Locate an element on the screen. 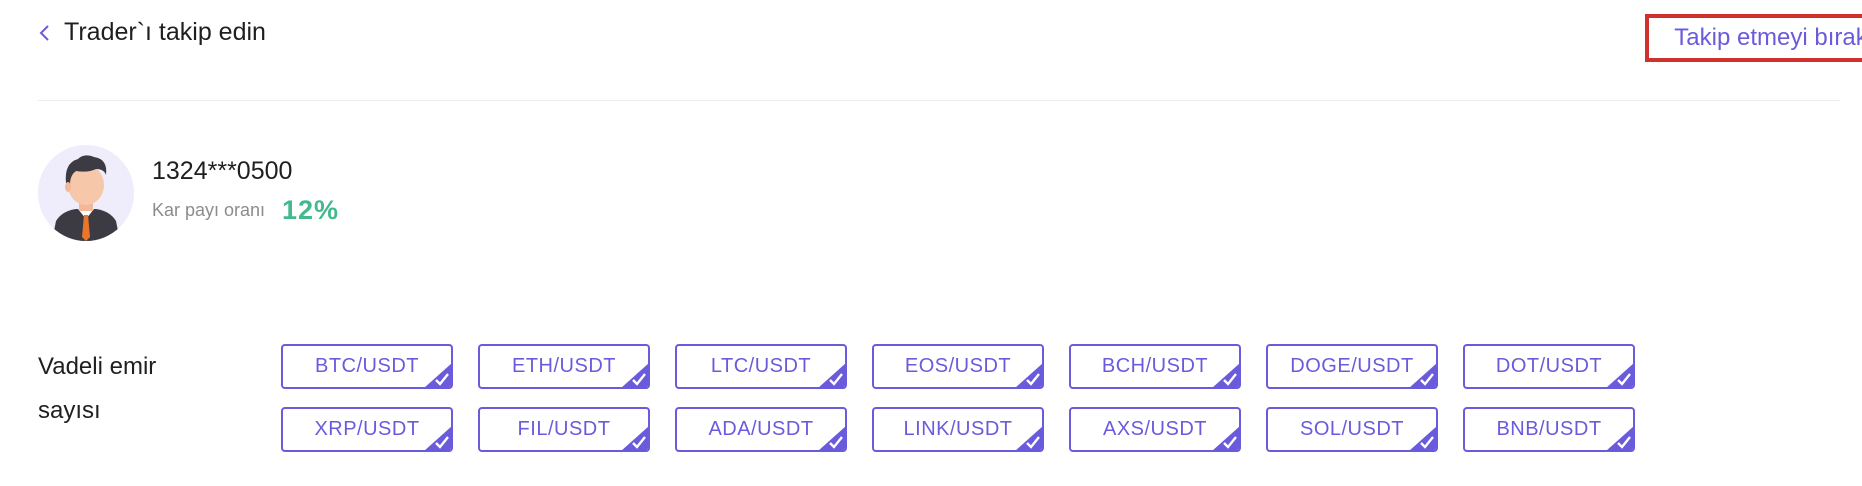 The height and width of the screenshot is (486, 1862). page-title: Trader`ı takip edin is located at coordinates (165, 32).